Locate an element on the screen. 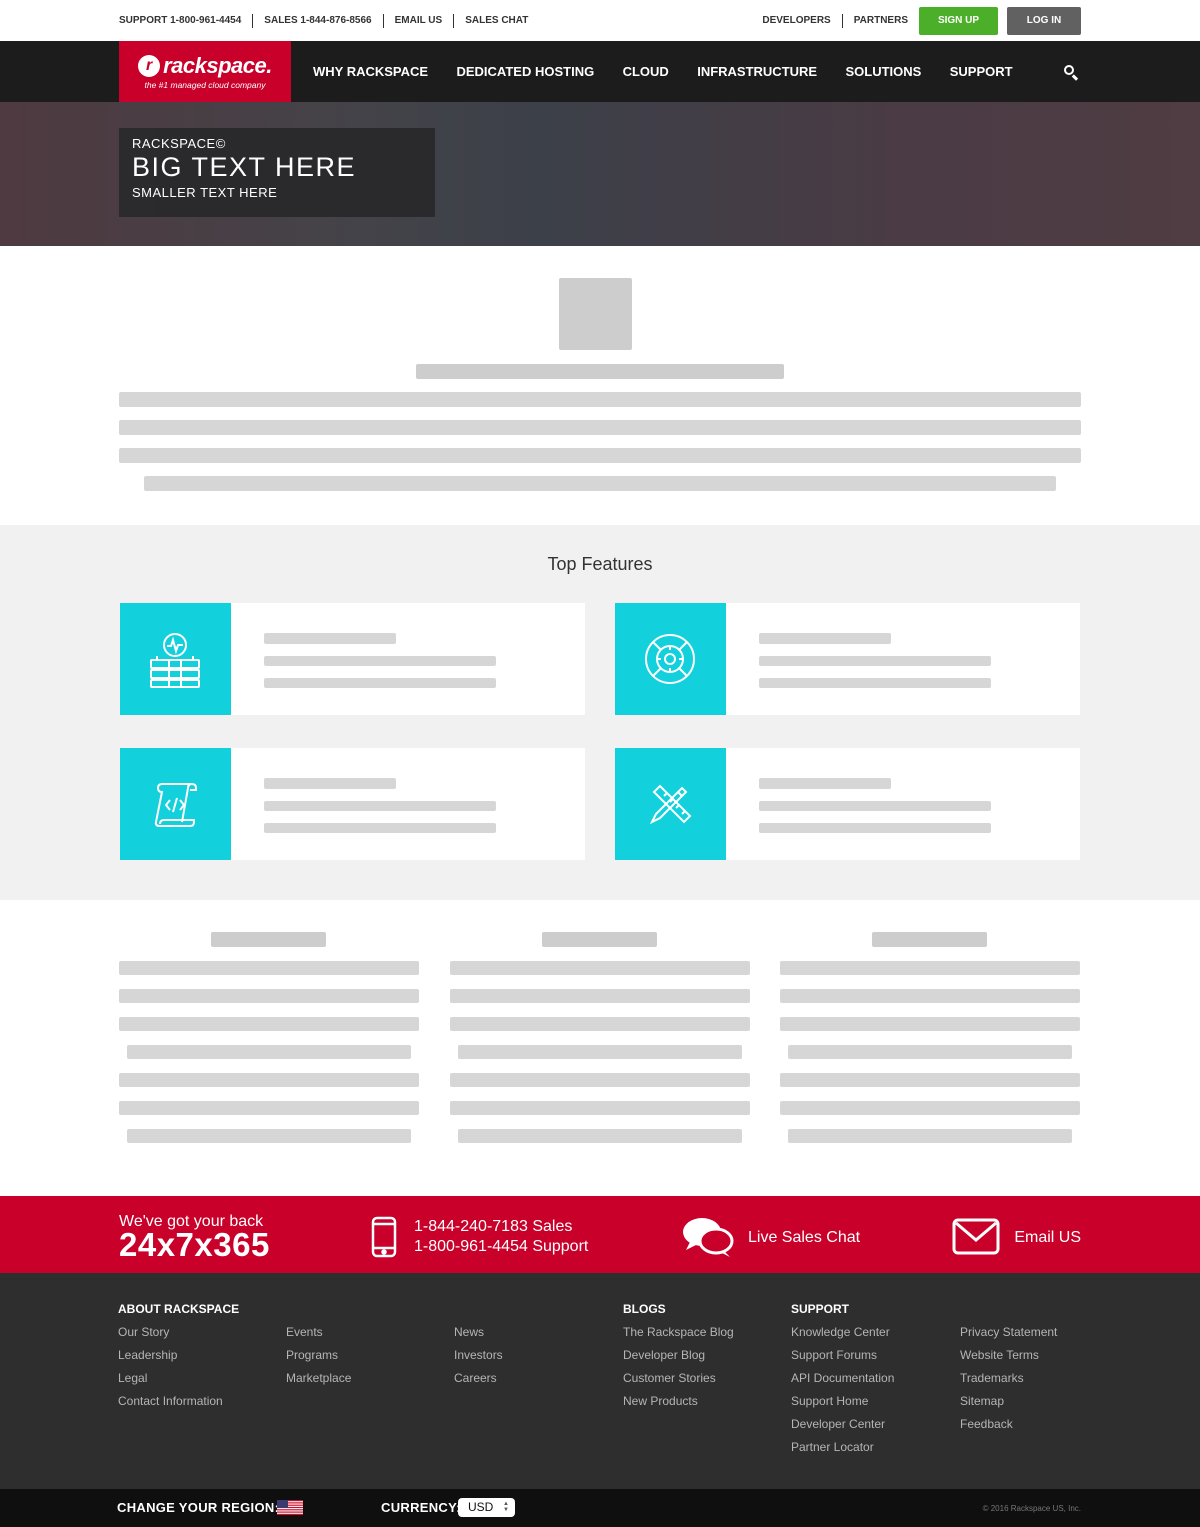  sales-phone-number: 1-844-240-7183 Sales is located at coordinates (501, 1227).